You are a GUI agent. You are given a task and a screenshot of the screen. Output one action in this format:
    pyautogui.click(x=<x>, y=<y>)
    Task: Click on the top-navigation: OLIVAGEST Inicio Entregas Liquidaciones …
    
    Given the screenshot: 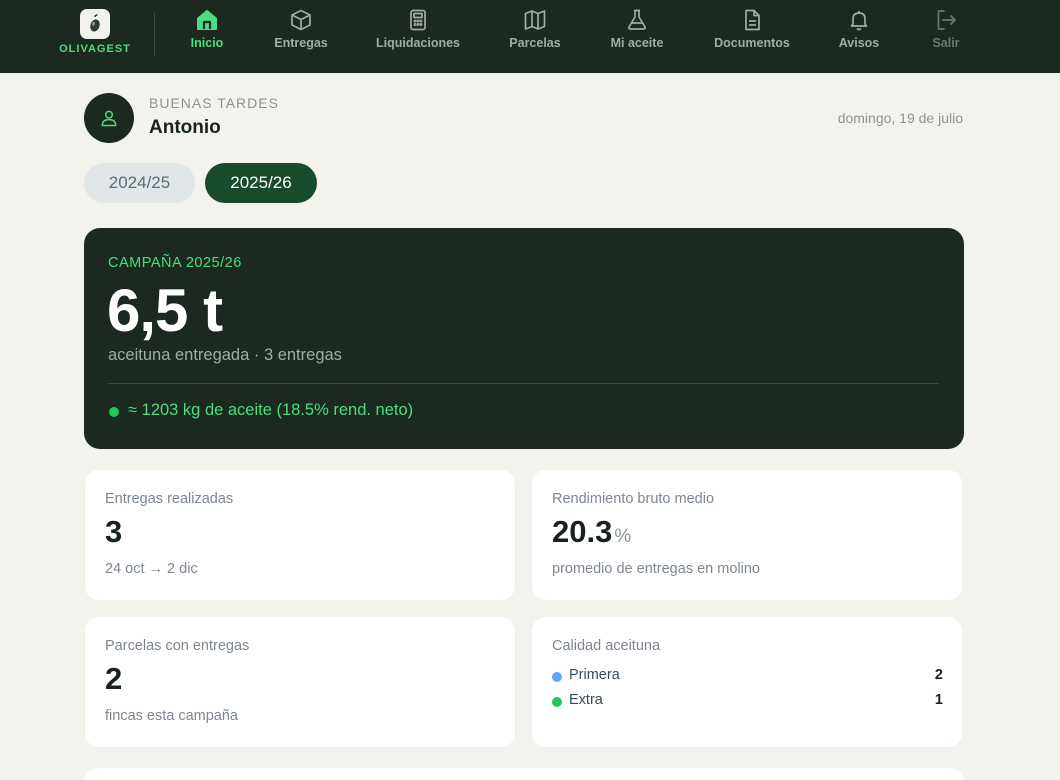 What is the action you would take?
    pyautogui.click(x=530, y=36)
    